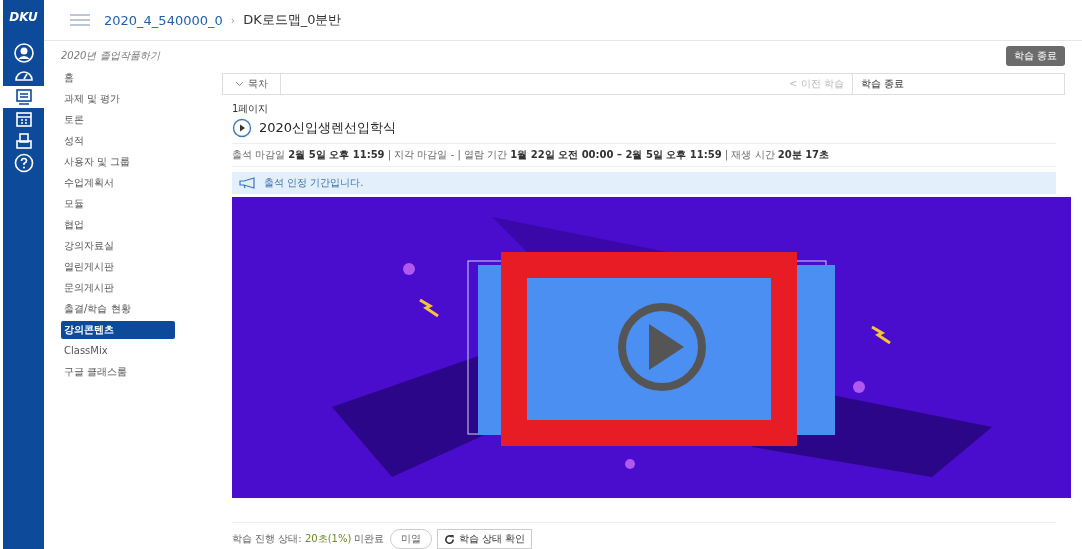 Image resolution: width=1082 pixels, height=549 pixels. I want to click on refresh-icon, so click(449, 539).